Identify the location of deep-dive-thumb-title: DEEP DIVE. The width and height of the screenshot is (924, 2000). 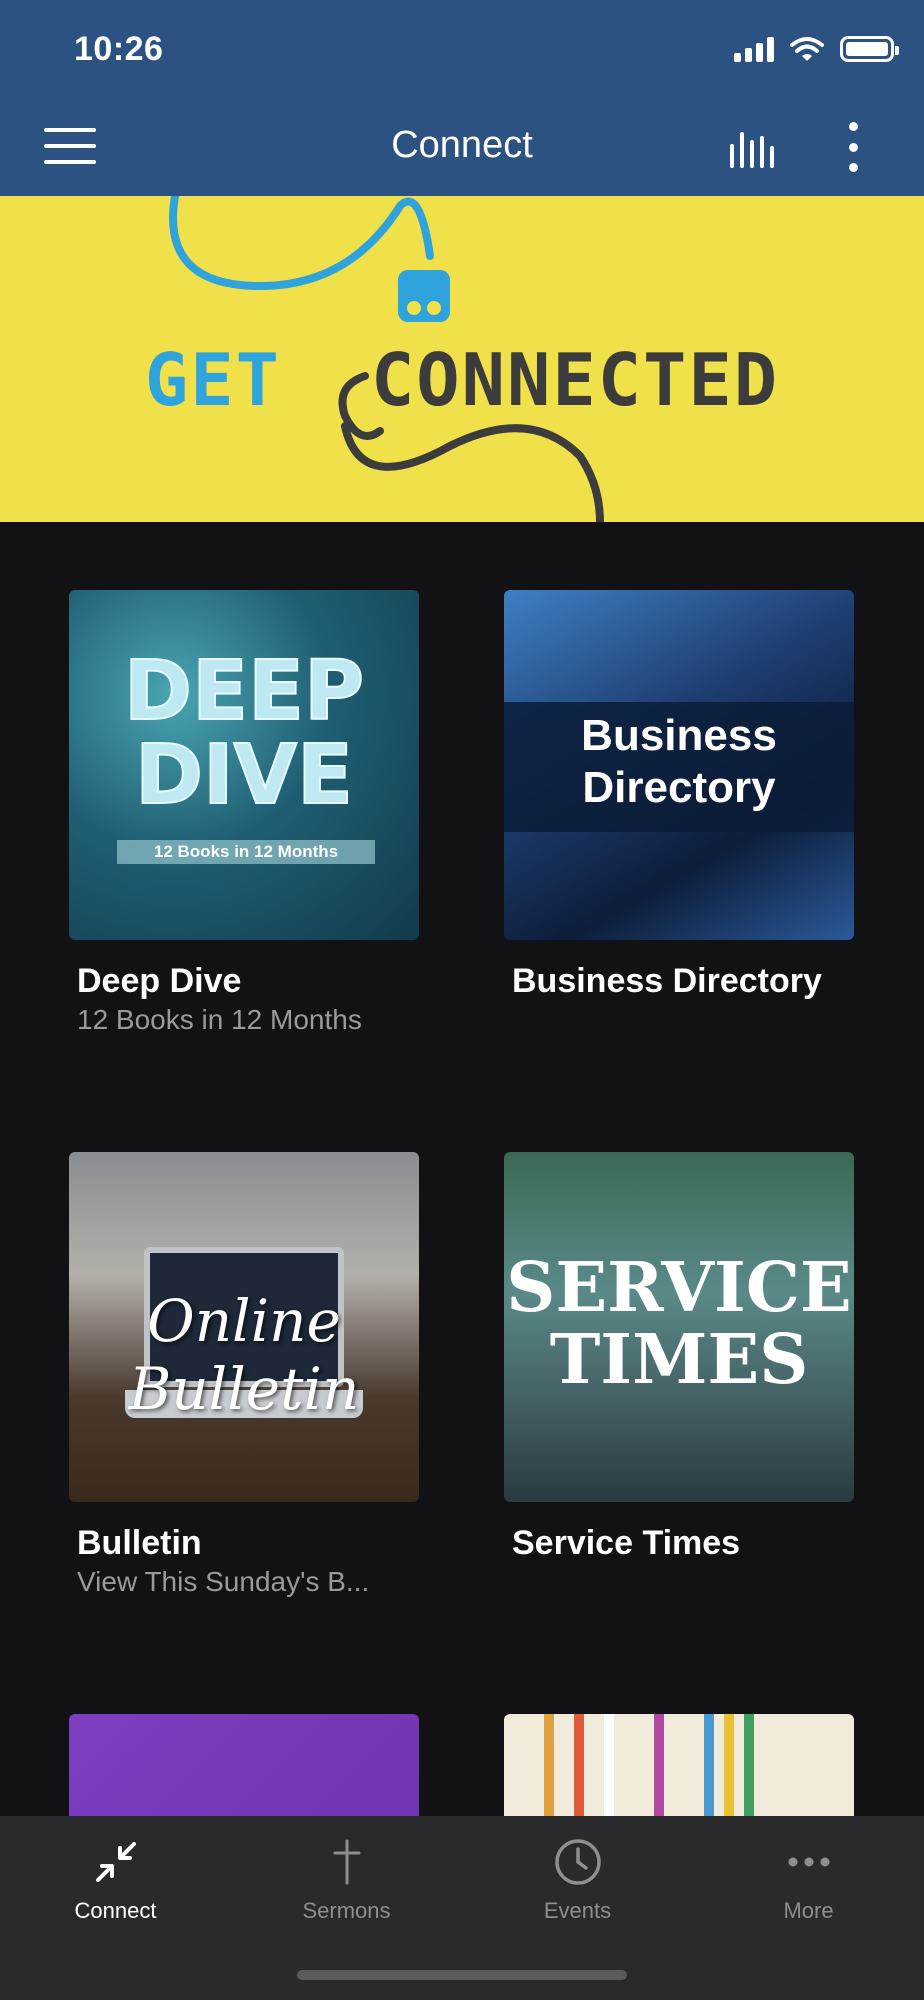
(244, 733).